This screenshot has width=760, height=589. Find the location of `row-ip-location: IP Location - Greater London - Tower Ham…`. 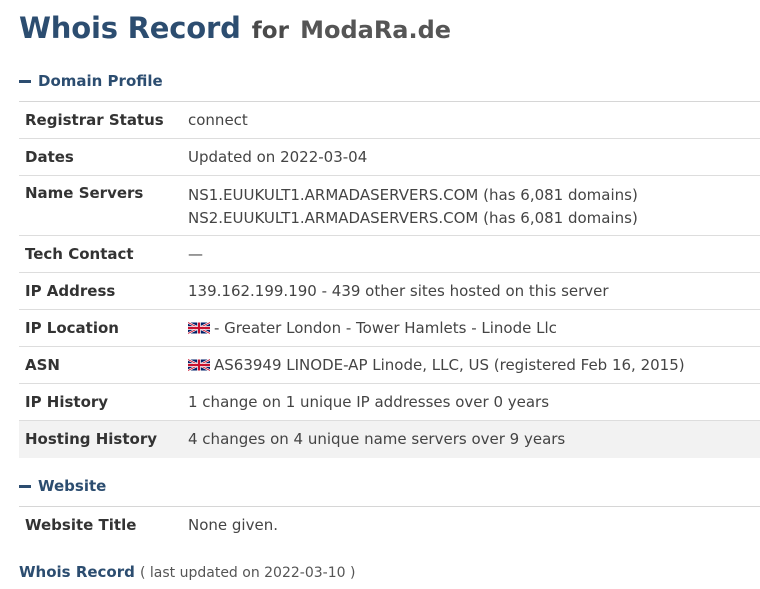

row-ip-location: IP Location - Greater London - Tower Ham… is located at coordinates (389, 328).